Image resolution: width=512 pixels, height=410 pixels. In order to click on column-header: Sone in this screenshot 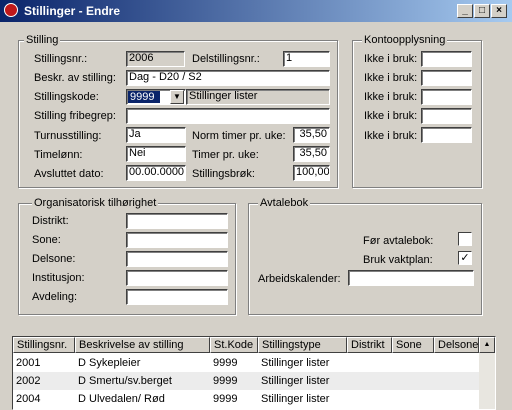, I will do `click(413, 345)`.